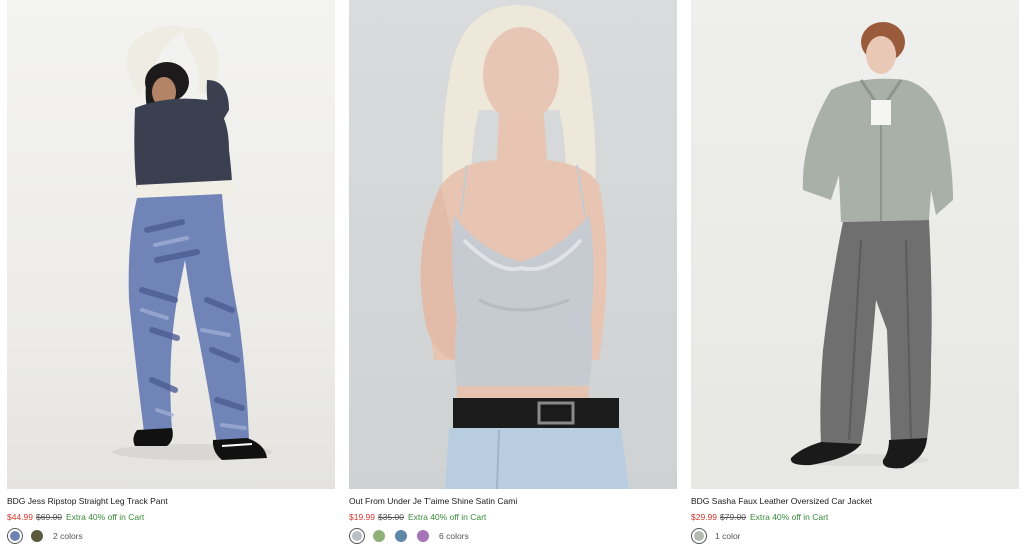  I want to click on color-swatches: 2 colors, so click(45, 536).